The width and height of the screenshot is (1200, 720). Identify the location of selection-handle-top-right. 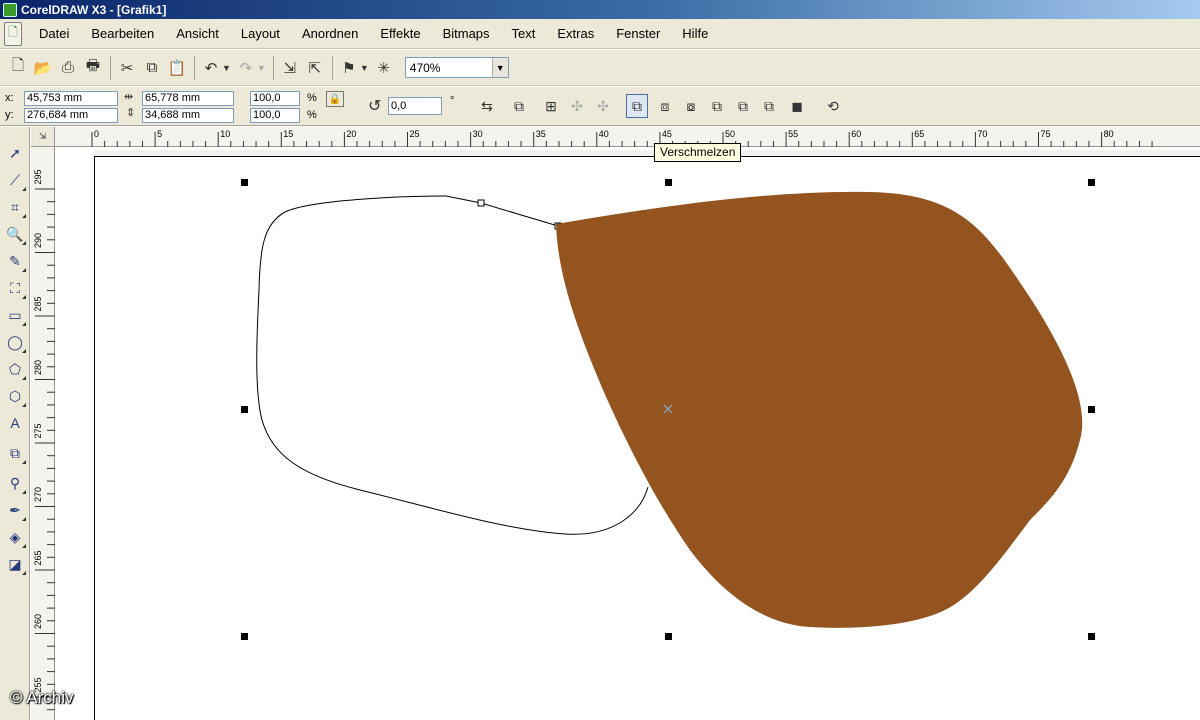
(1091, 182).